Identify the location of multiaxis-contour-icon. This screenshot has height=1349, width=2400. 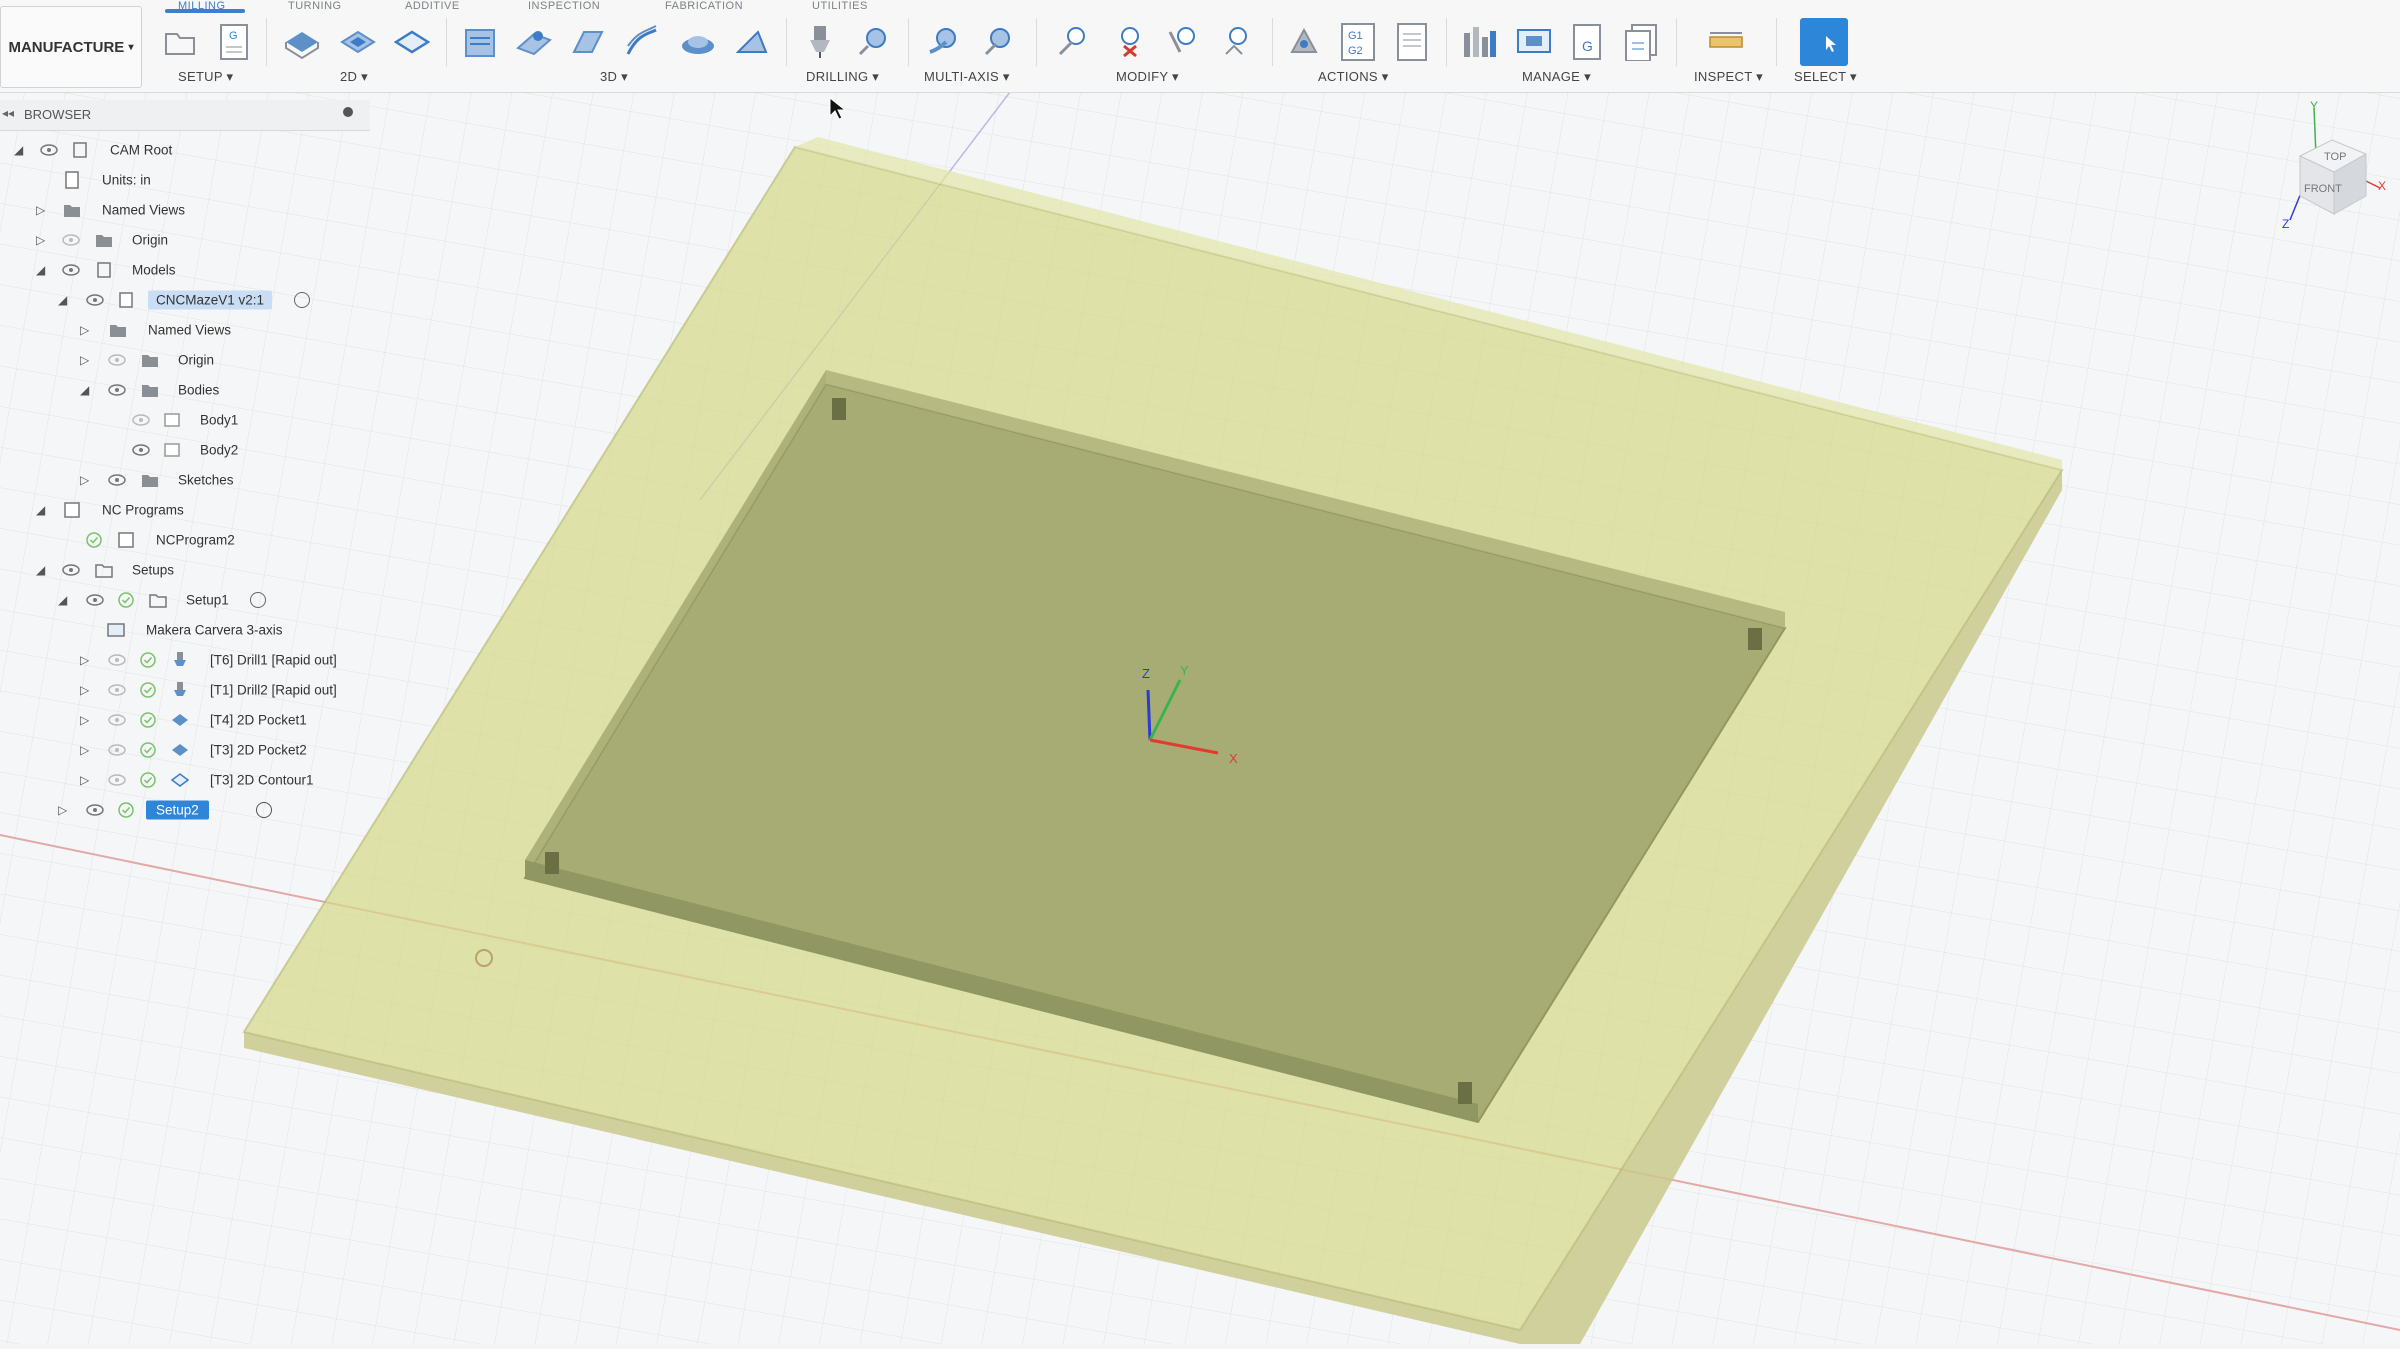
(998, 42).